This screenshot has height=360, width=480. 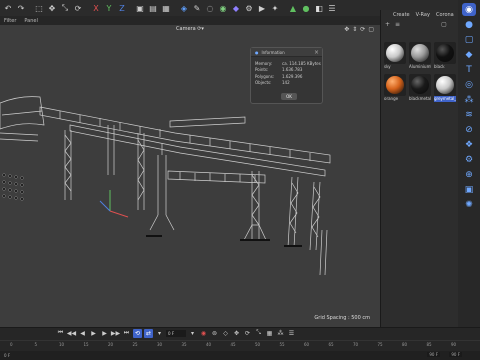 I want to click on link-icon: ⊘, so click(x=469, y=129).